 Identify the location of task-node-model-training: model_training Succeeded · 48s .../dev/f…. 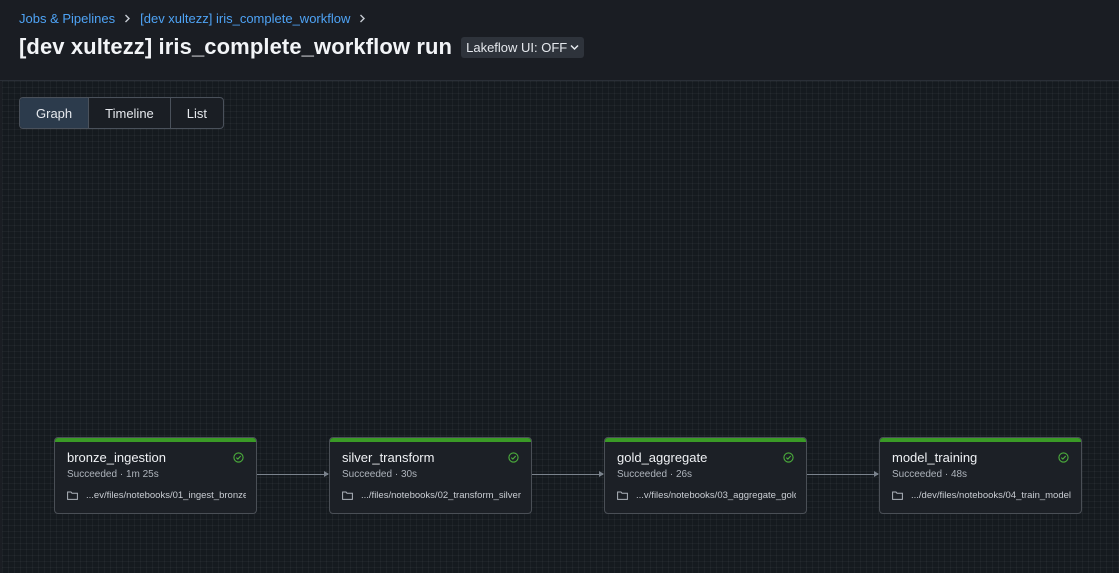
(980, 475).